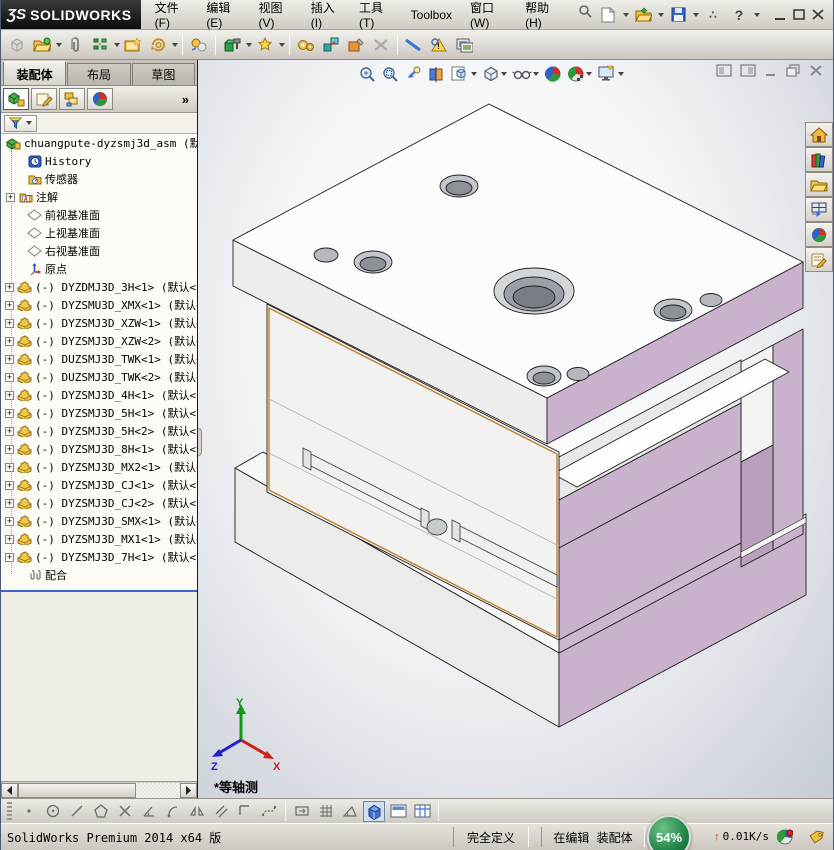  I want to click on menu-item-1: 编辑(E), so click(223, 16).